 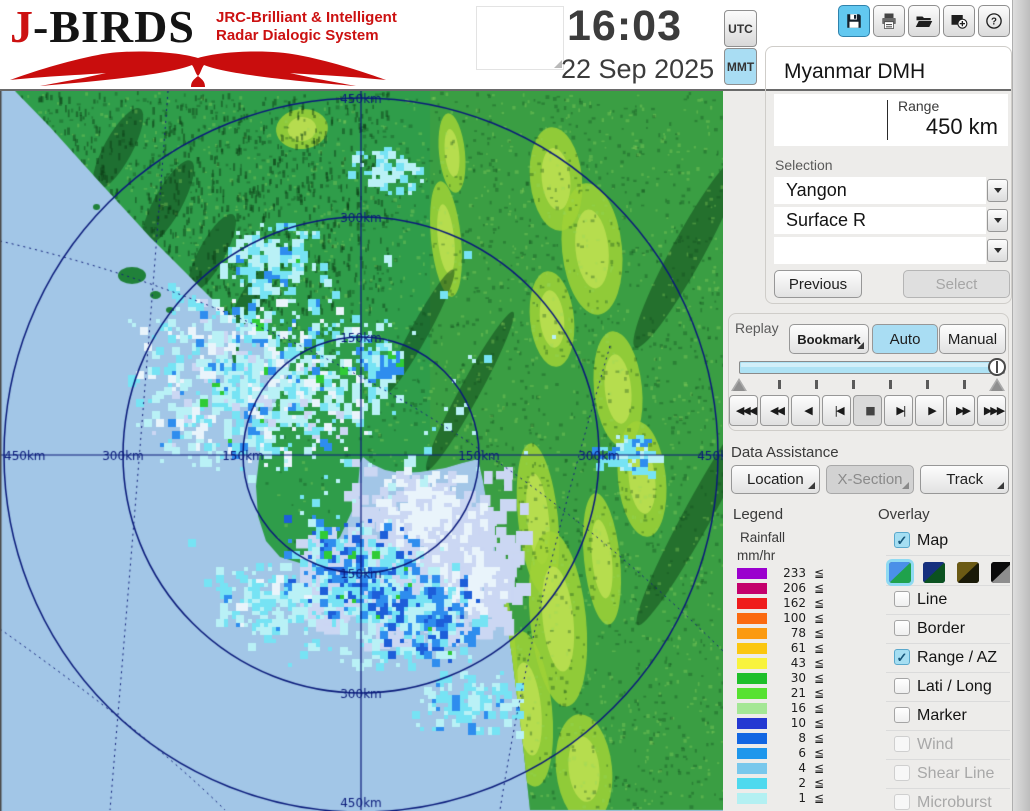 What do you see at coordinates (774, 410) in the screenshot?
I see `playback-button: ◀◀` at bounding box center [774, 410].